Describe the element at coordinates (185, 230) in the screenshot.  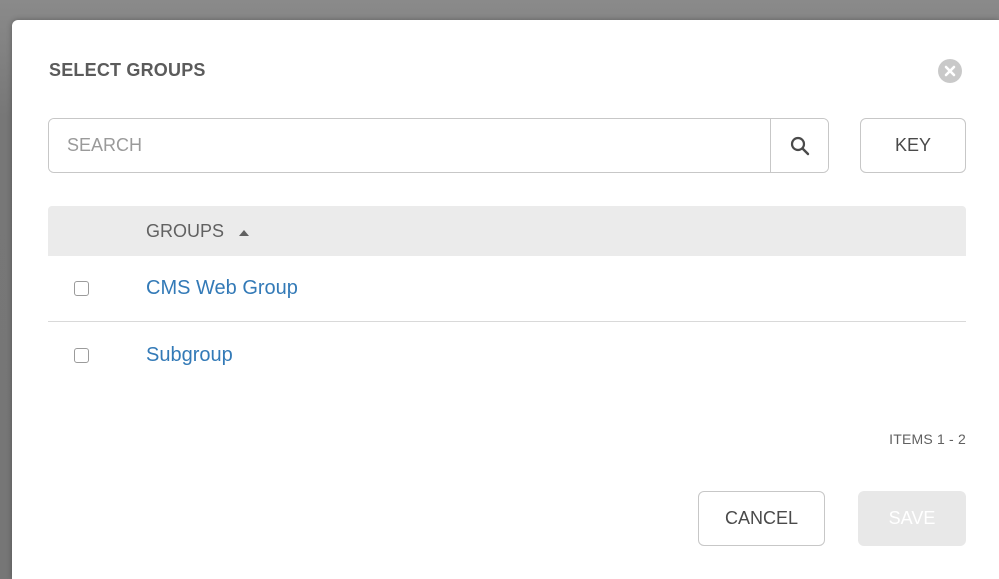
I see `groups-column-label: GROUPS` at that location.